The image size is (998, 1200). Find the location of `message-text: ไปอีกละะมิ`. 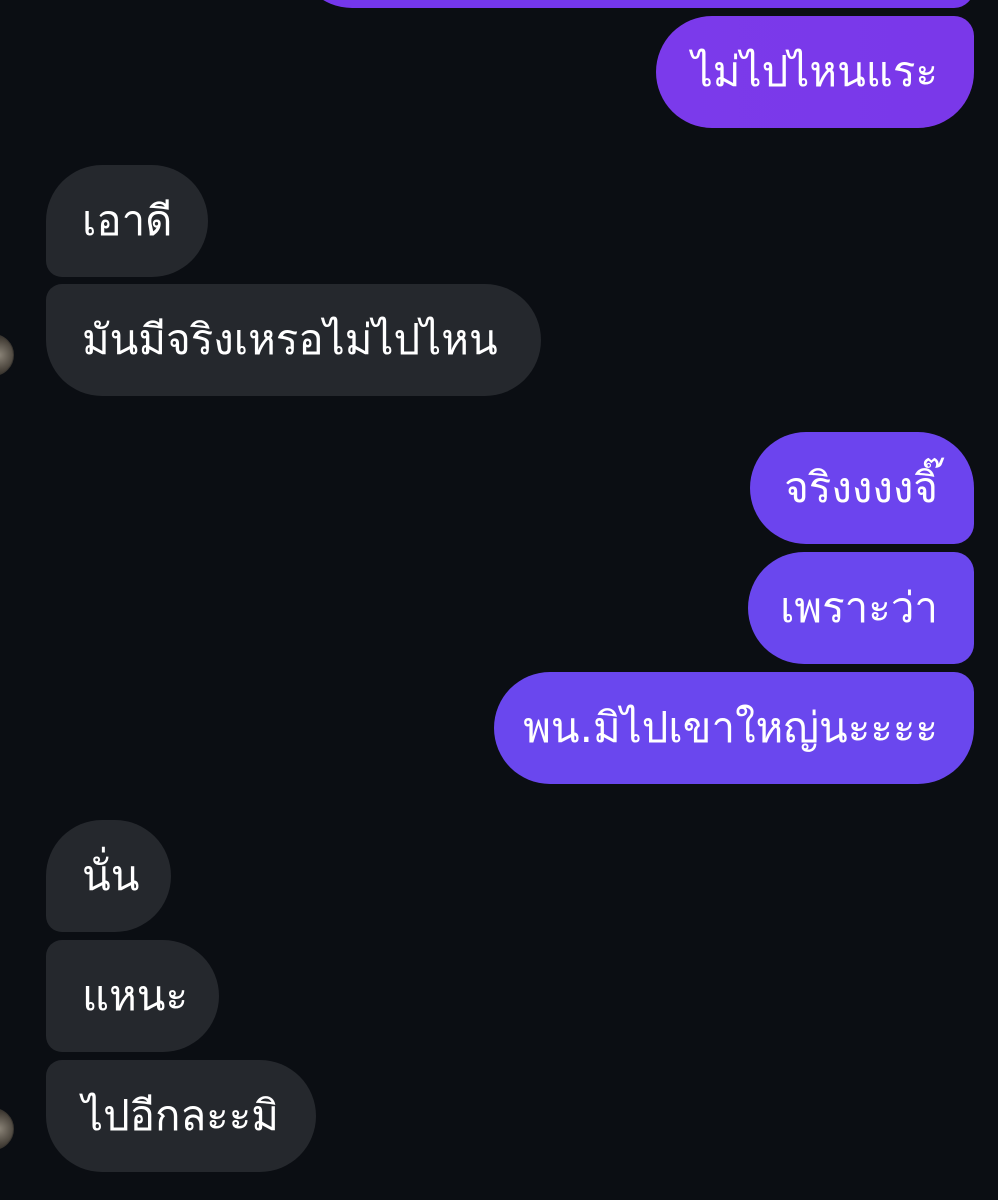

message-text: ไปอีกละะมิ is located at coordinates (180, 1115).